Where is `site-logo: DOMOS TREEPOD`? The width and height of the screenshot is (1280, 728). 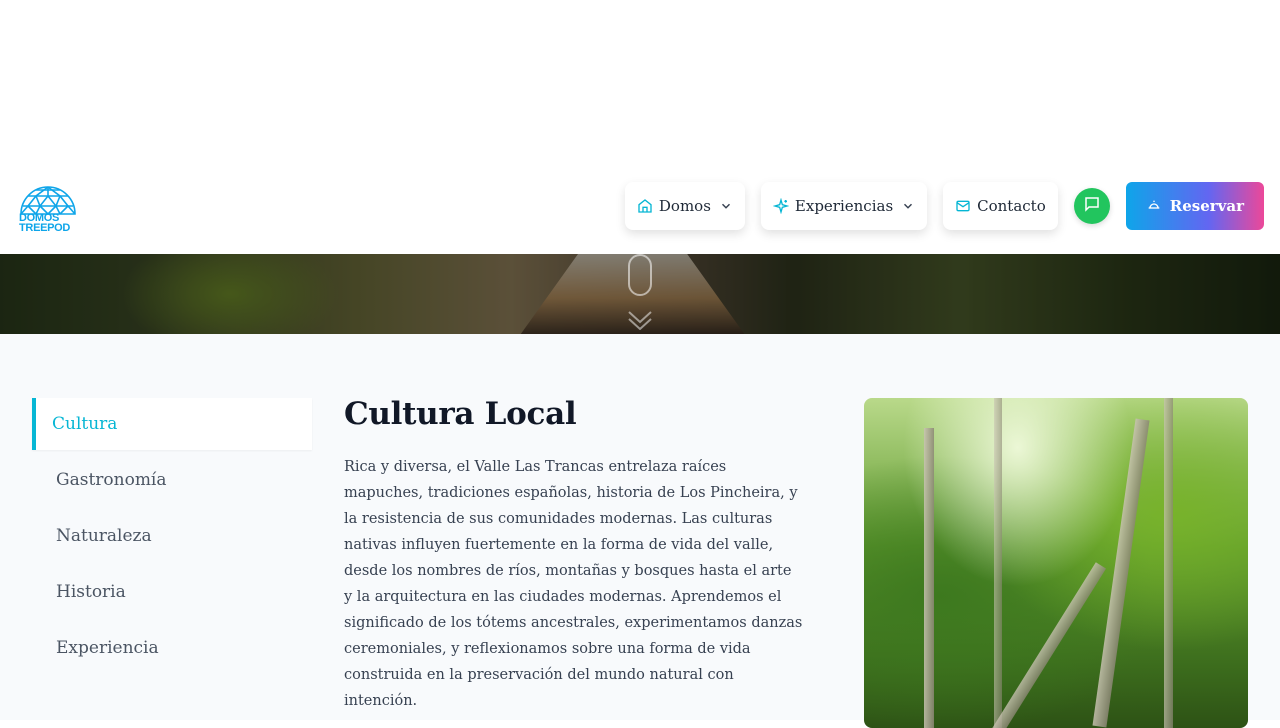 site-logo: DOMOS TREEPOD is located at coordinates (48, 206).